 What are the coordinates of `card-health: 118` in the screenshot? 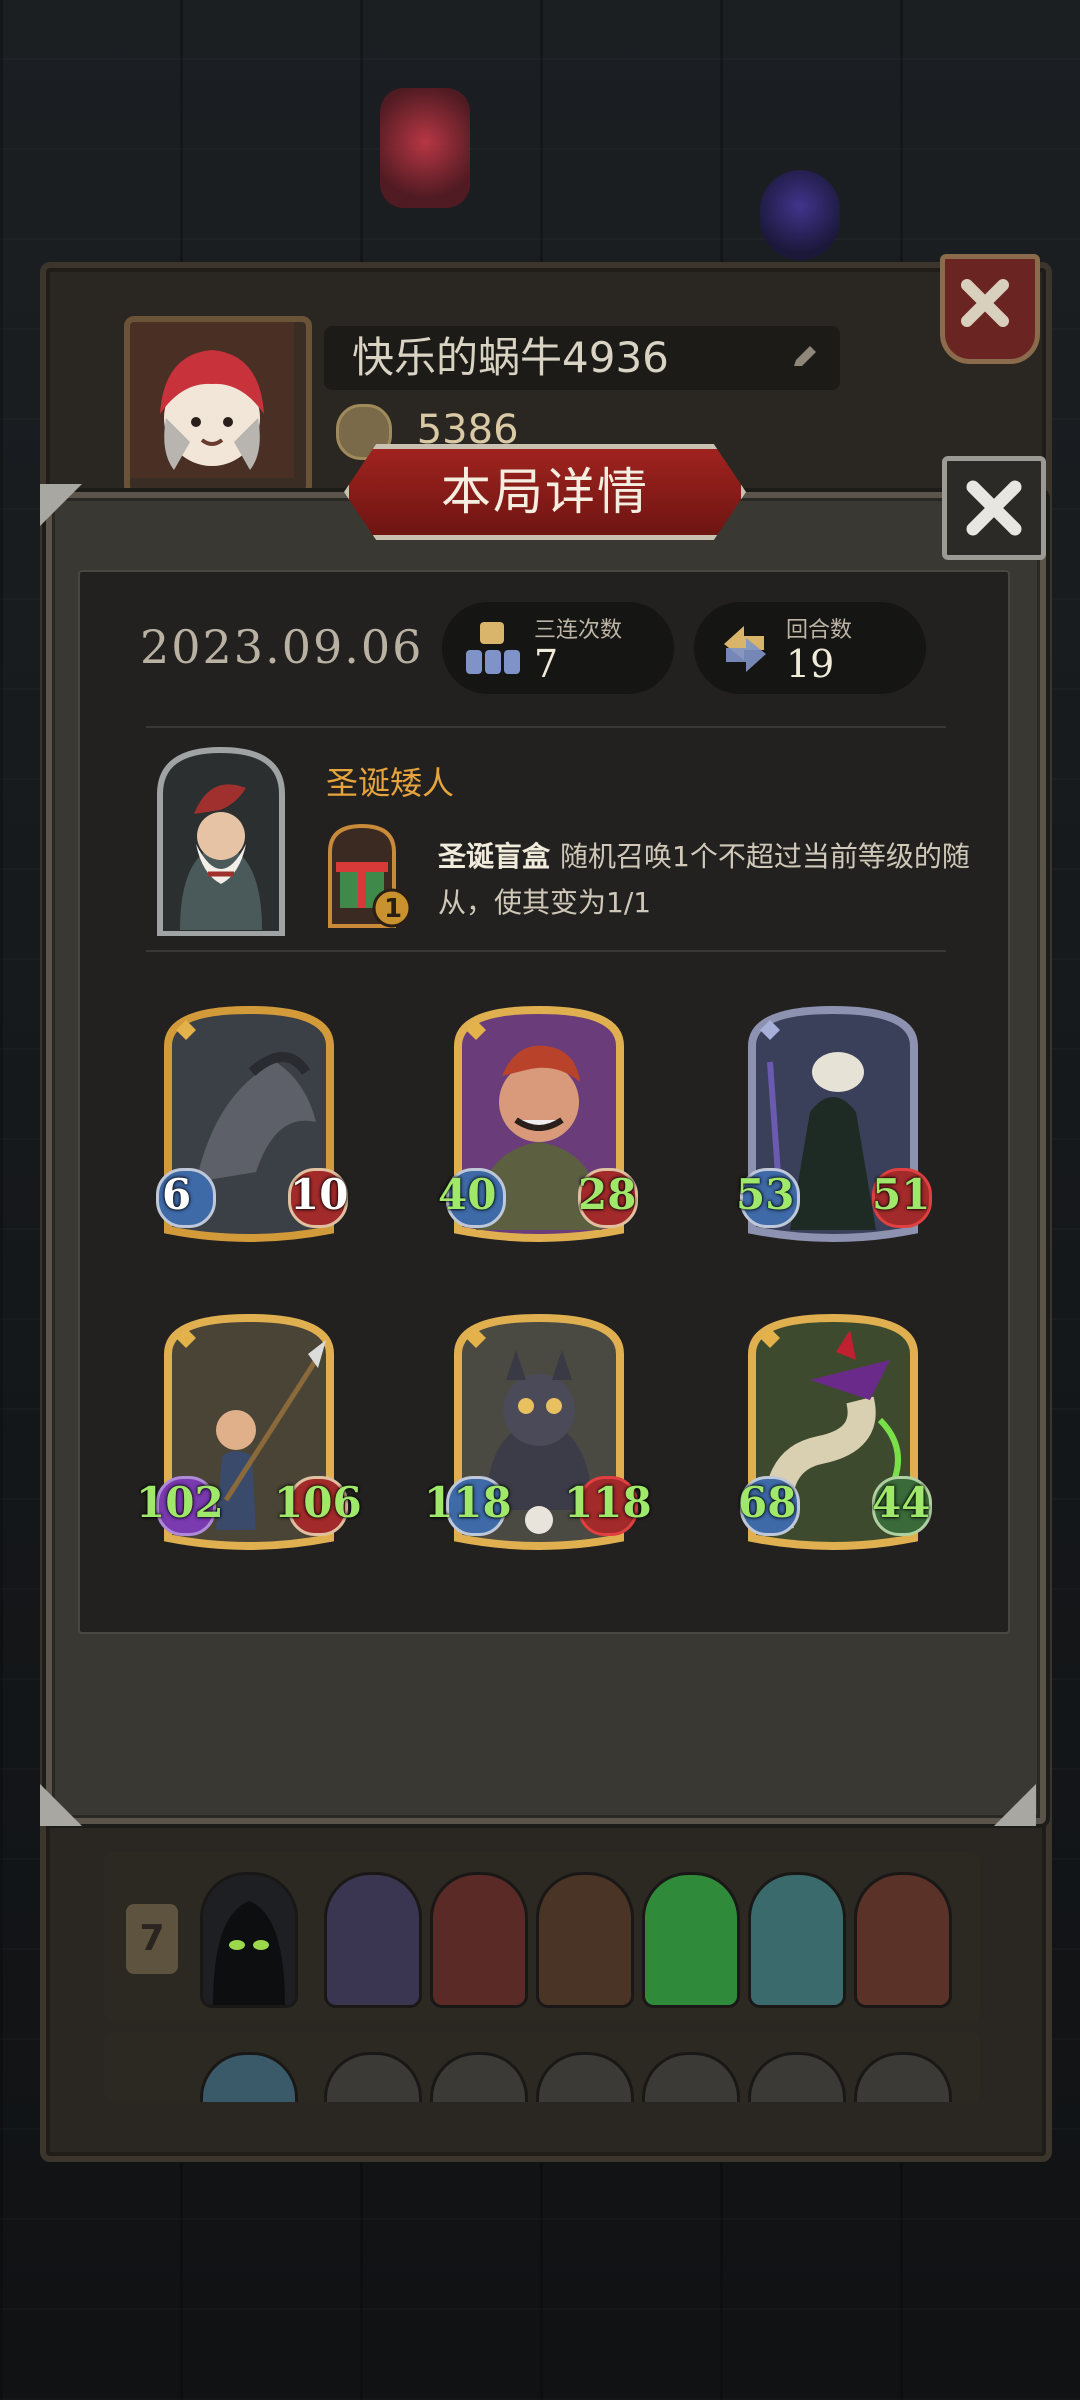 It's located at (608, 1502).